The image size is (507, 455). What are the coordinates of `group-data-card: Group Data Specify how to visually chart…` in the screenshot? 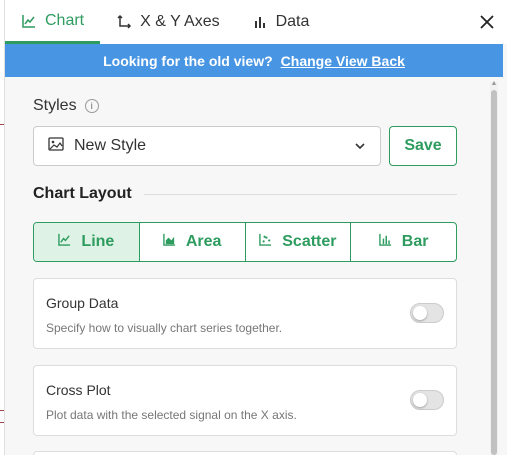 It's located at (245, 313).